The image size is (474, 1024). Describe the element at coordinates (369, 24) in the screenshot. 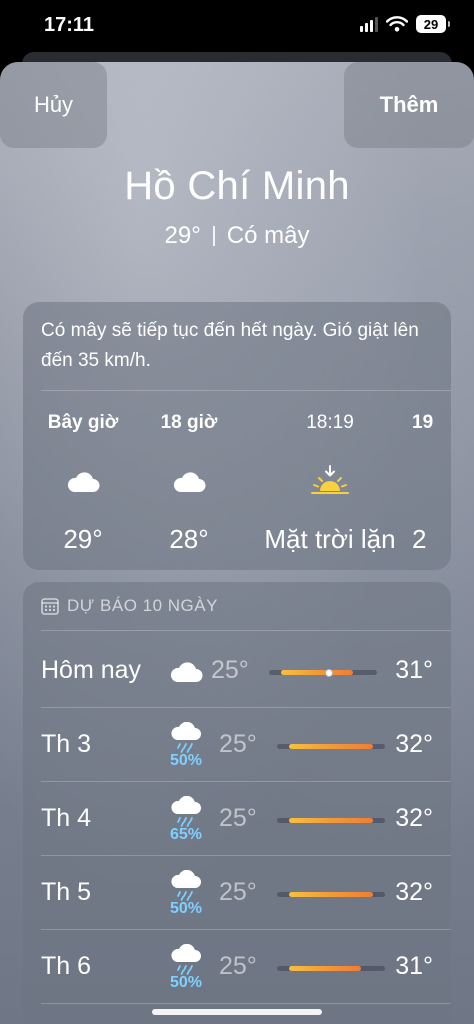

I see `cellular-signal-icon` at that location.